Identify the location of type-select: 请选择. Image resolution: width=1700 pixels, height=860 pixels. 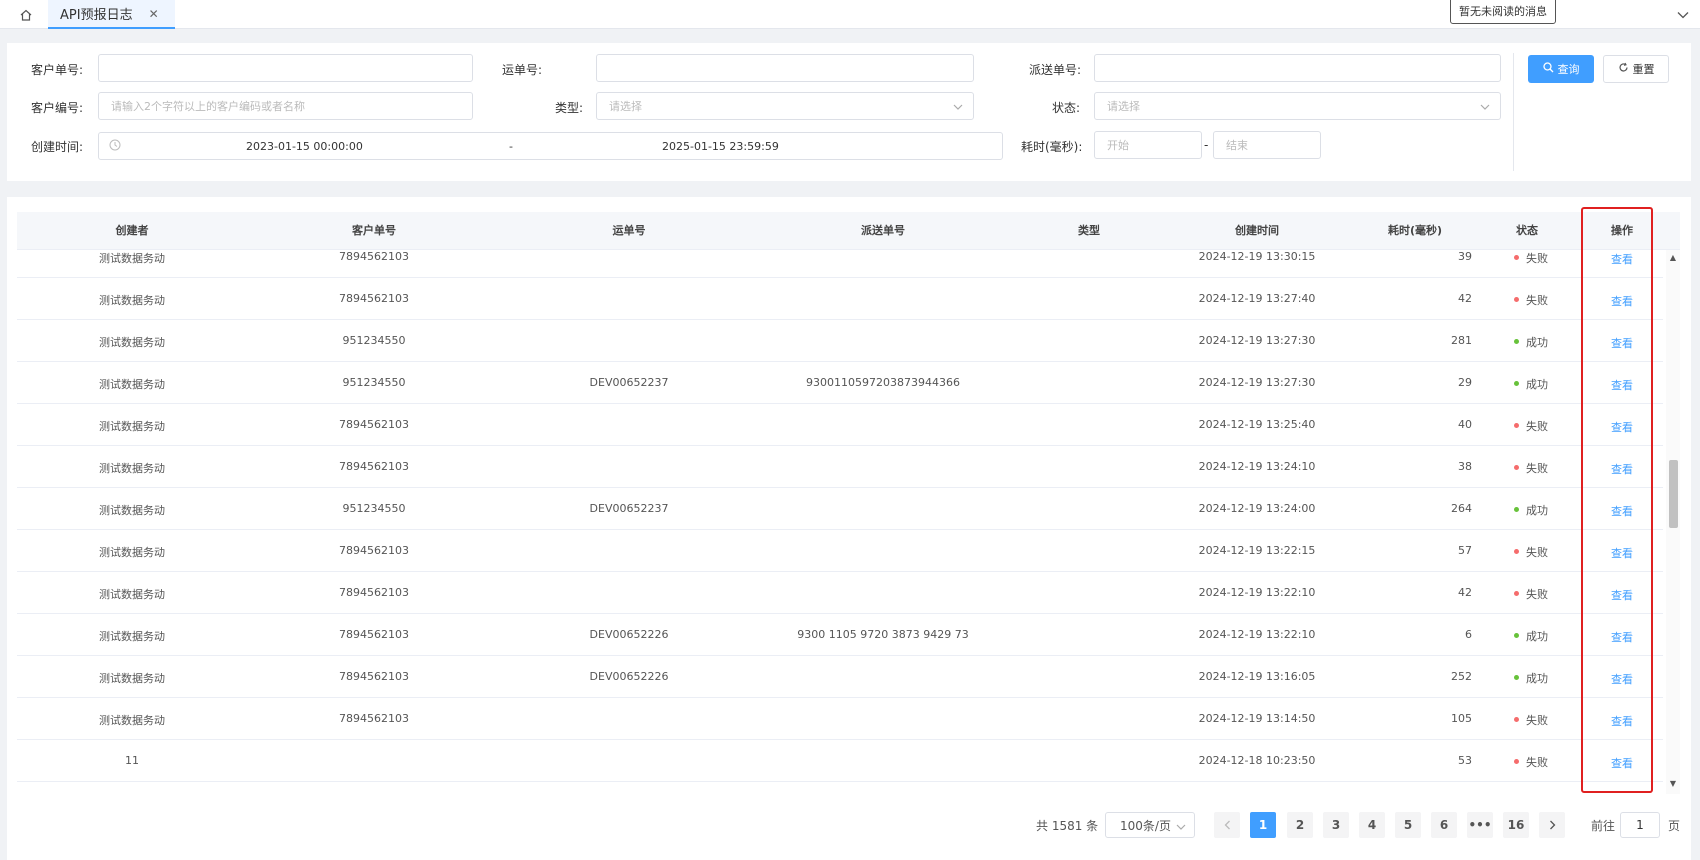
(785, 106).